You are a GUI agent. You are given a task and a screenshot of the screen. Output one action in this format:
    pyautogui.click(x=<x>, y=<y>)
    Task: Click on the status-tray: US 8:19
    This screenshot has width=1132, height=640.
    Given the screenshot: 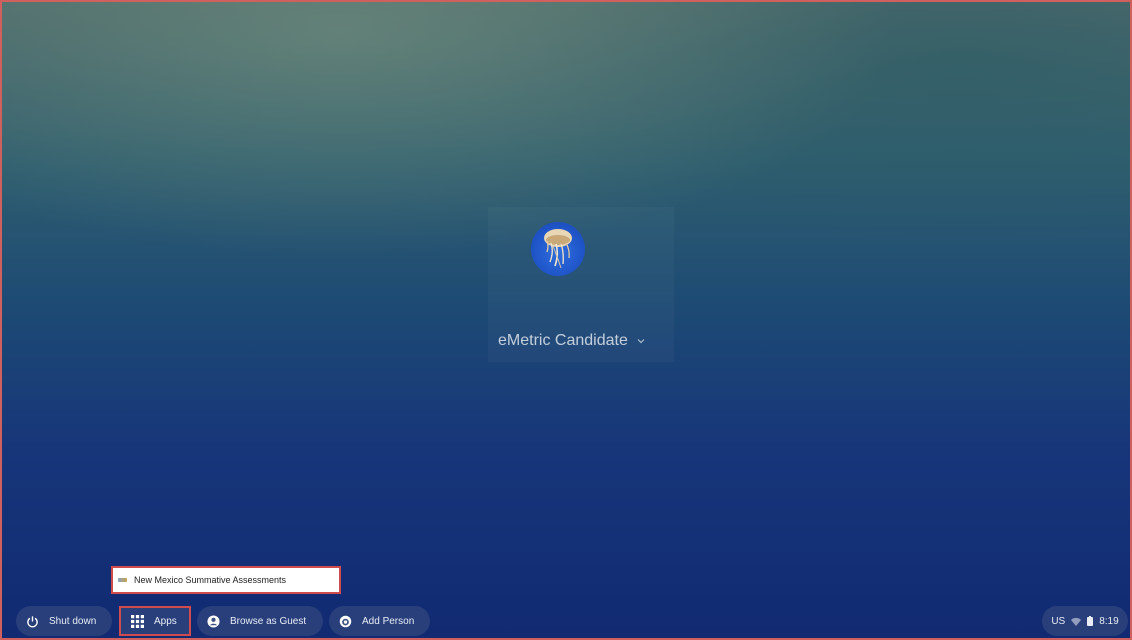 What is the action you would take?
    pyautogui.click(x=1085, y=621)
    